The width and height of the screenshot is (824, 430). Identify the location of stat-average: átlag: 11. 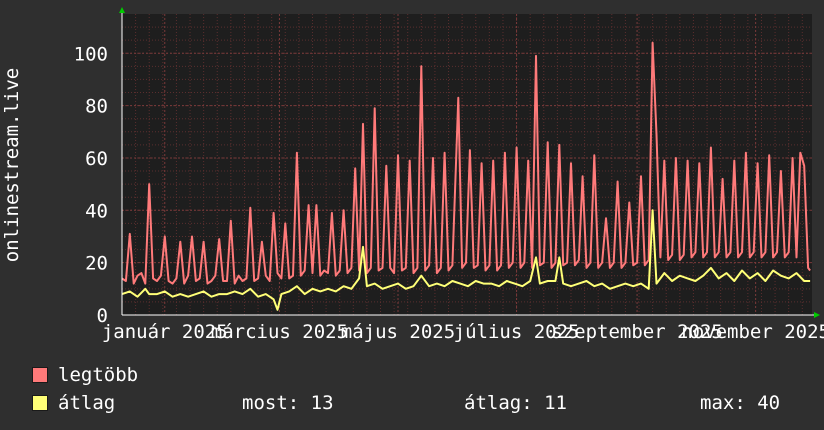
(515, 403).